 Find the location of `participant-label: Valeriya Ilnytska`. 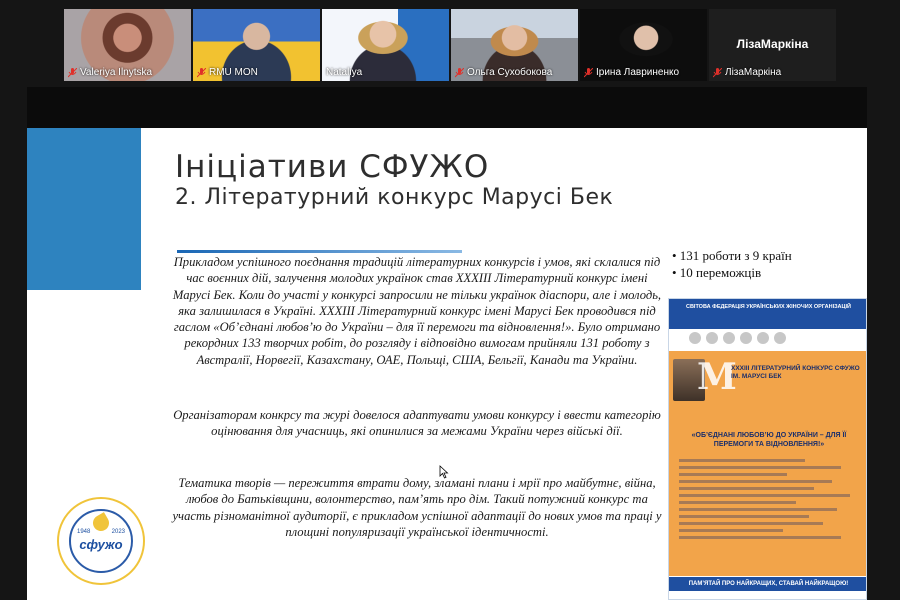

participant-label: Valeriya Ilnytska is located at coordinates (110, 72).